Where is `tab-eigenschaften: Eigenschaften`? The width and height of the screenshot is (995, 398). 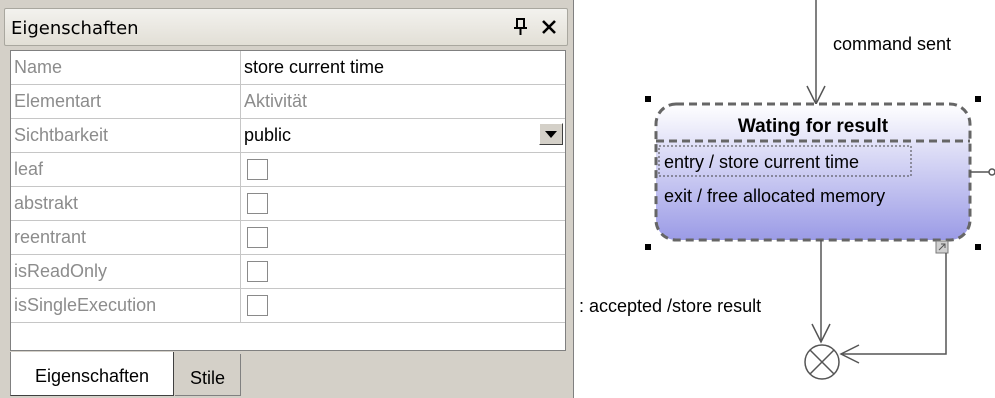 tab-eigenschaften: Eigenschaften is located at coordinates (92, 374).